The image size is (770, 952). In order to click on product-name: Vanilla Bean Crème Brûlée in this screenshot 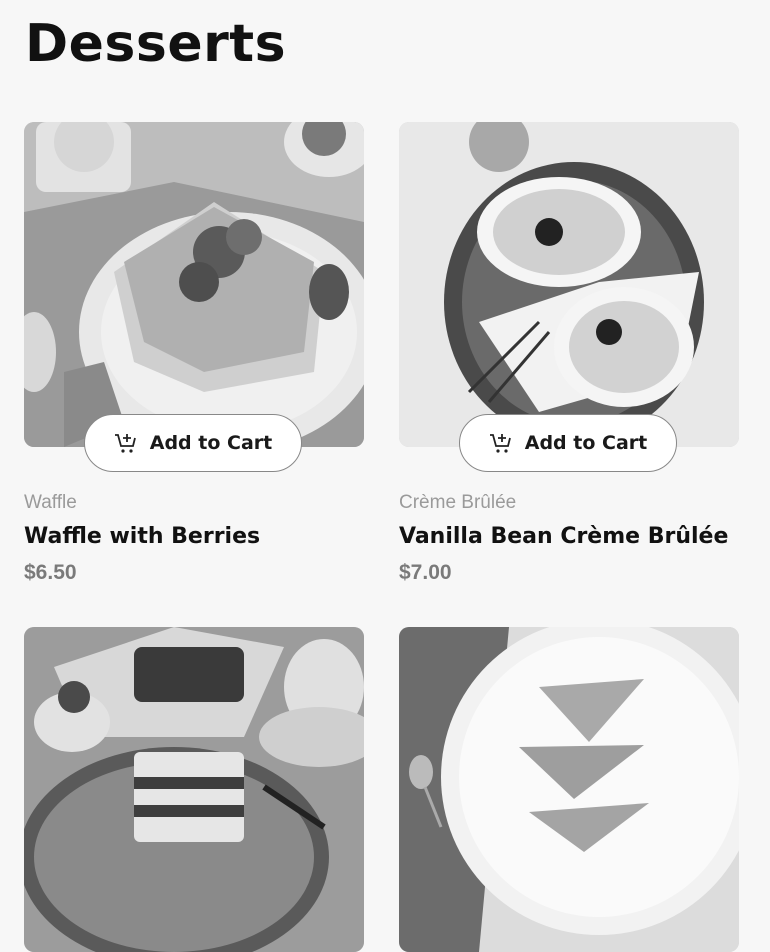, I will do `click(564, 536)`.